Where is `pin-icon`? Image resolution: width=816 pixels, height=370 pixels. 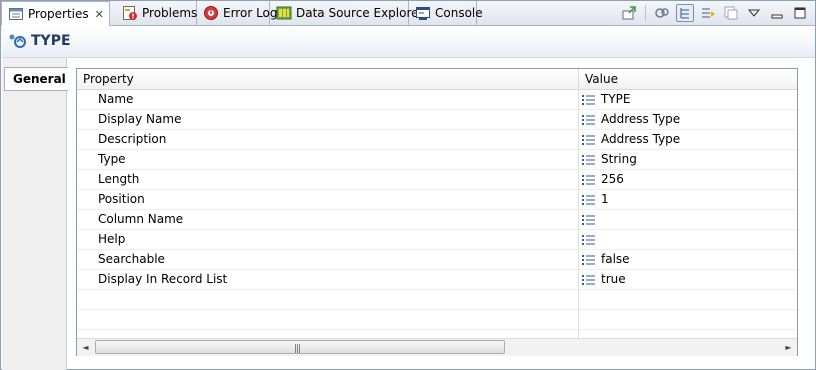 pin-icon is located at coordinates (629, 13).